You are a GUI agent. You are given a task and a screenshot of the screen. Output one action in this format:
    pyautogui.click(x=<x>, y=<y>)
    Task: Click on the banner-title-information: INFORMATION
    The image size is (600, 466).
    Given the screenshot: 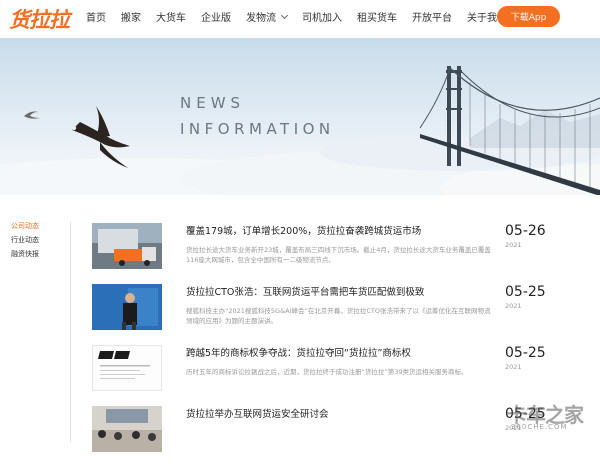 What is the action you would take?
    pyautogui.click(x=257, y=129)
    